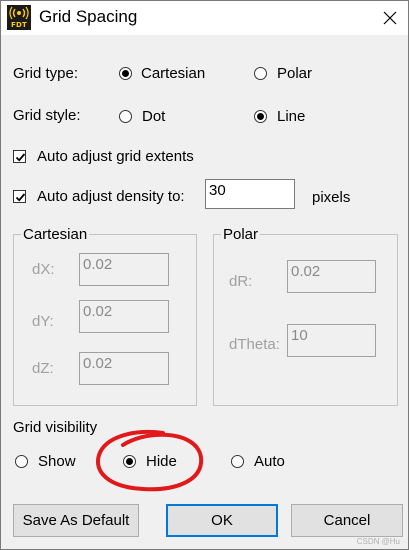 The image size is (409, 550). I want to click on cancel-label: Cancel, so click(347, 520).